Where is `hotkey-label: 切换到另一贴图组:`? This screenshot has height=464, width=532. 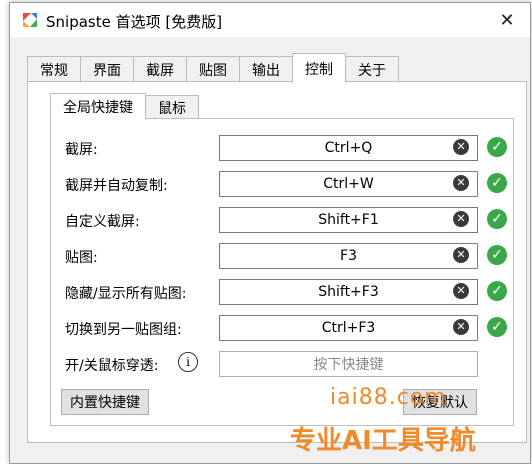
hotkey-label: 切换到另一贴图组: is located at coordinates (123, 330).